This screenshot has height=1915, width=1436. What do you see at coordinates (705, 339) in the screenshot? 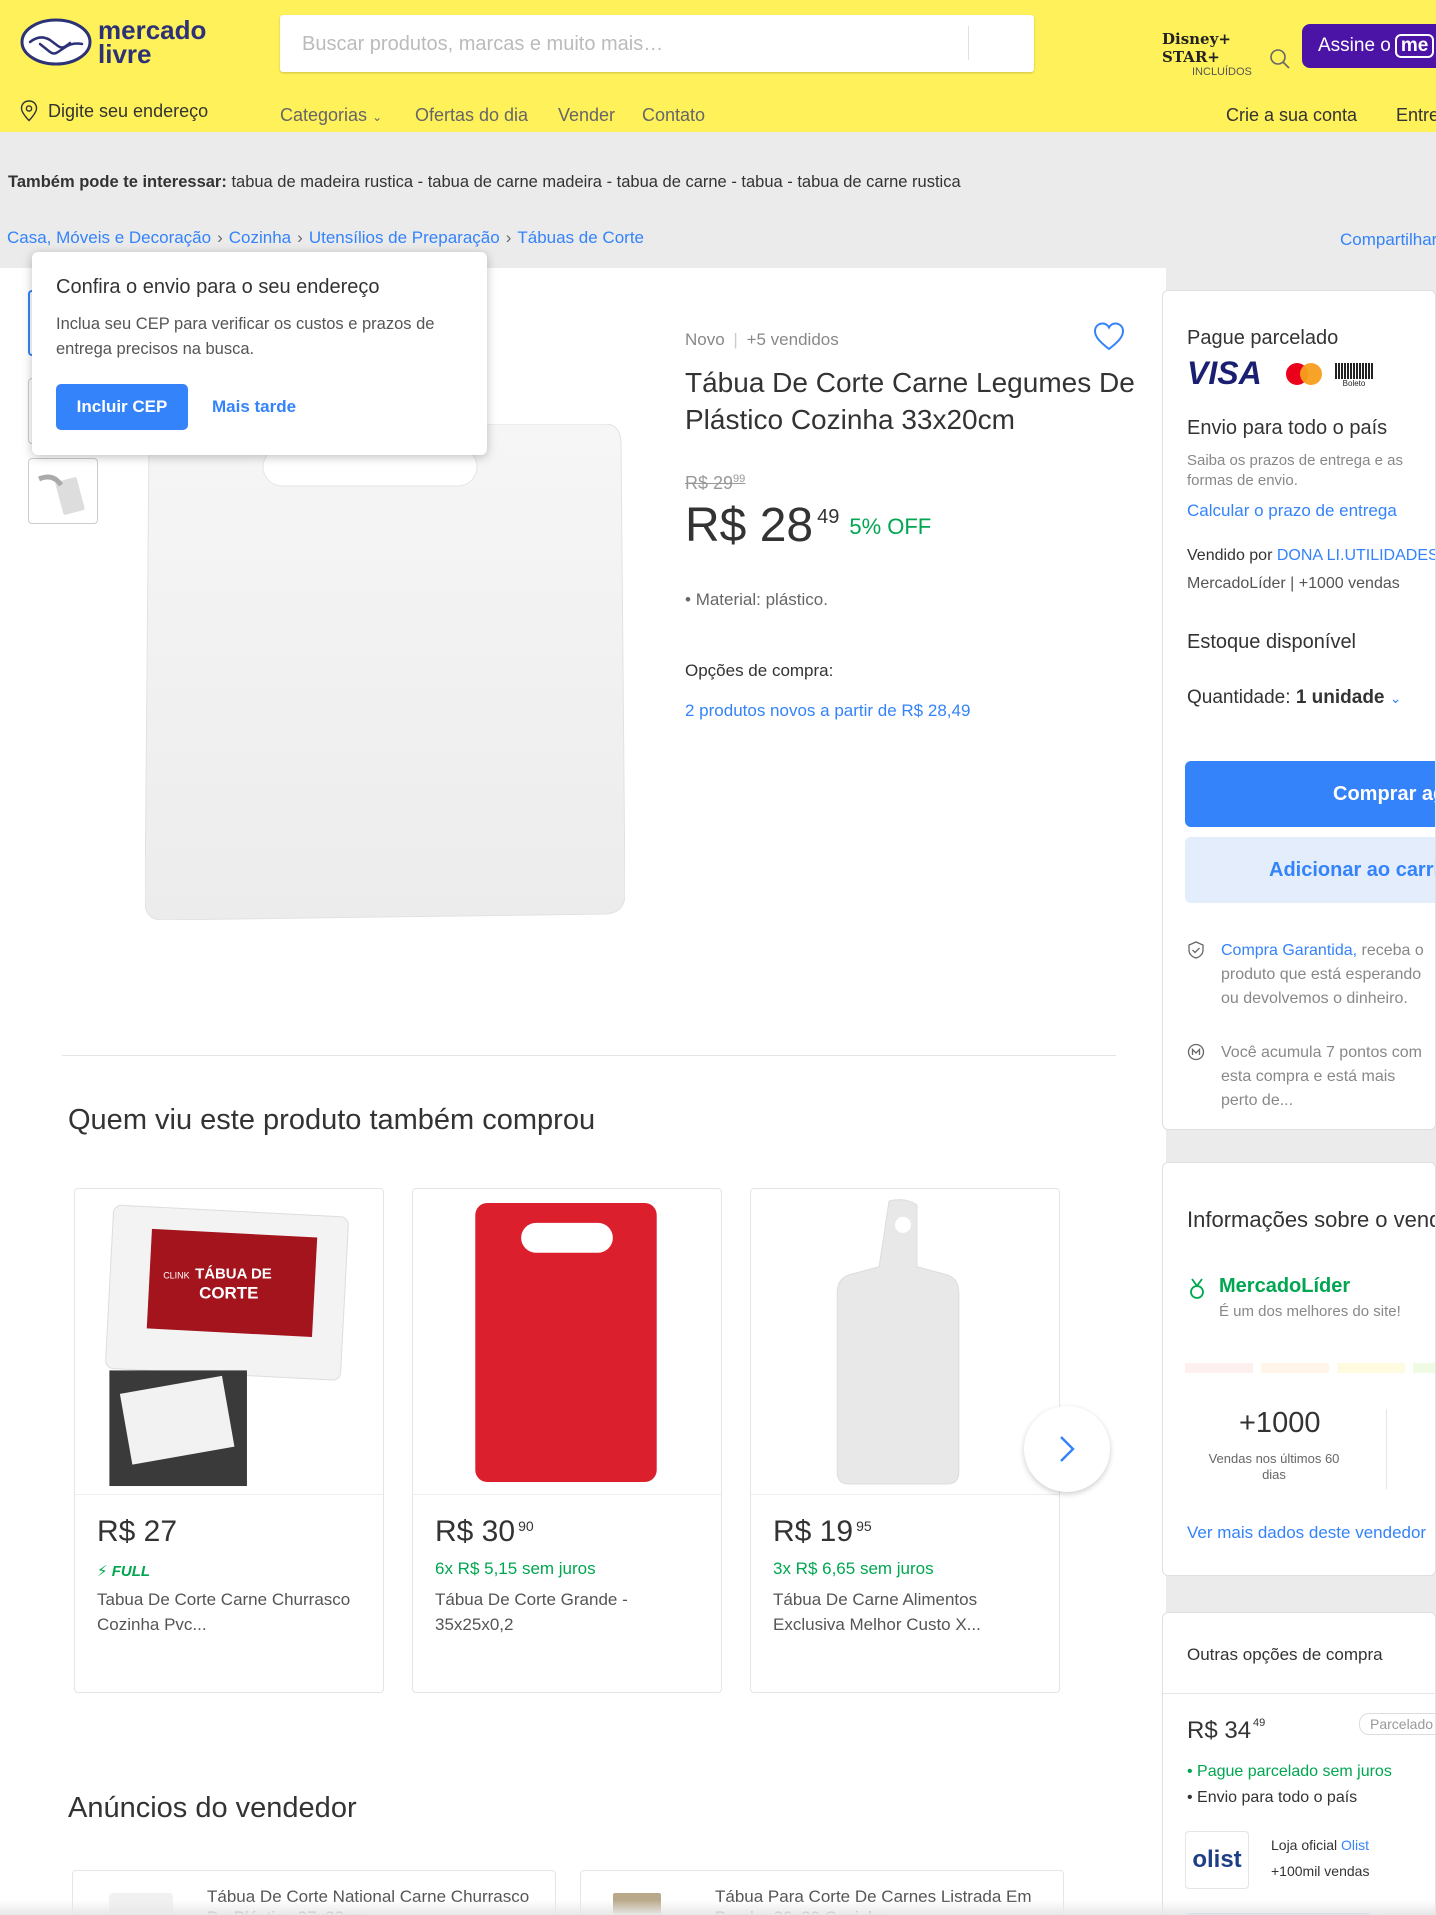
I see `condition-label: Novo` at bounding box center [705, 339].